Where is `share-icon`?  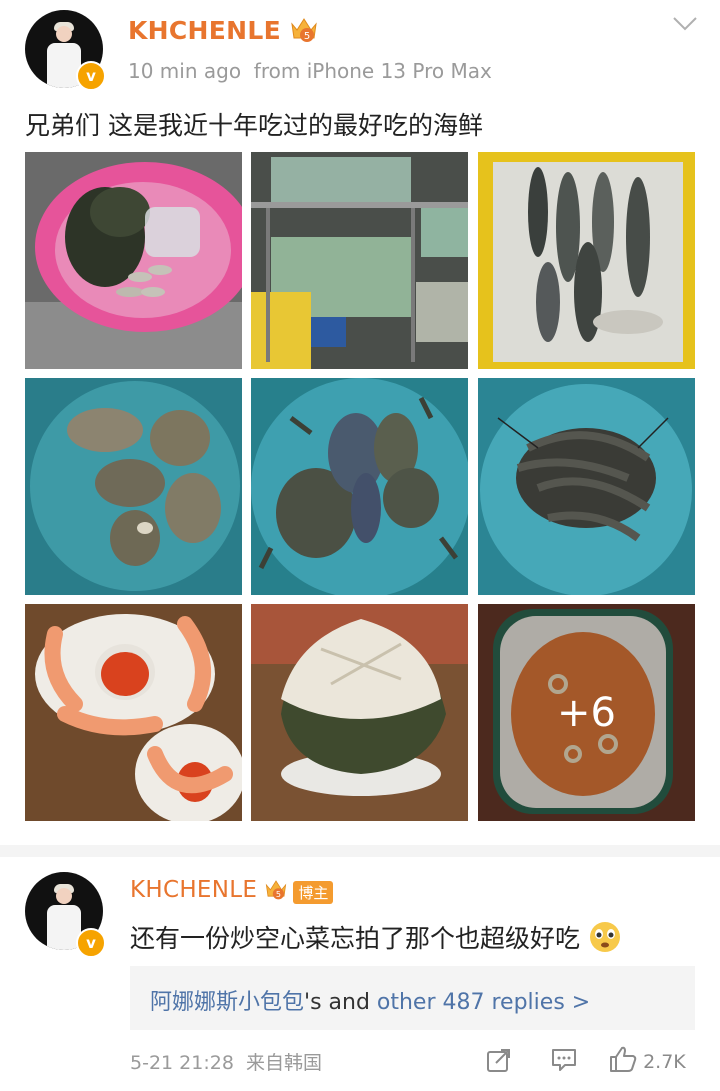
share-icon is located at coordinates (499, 1060).